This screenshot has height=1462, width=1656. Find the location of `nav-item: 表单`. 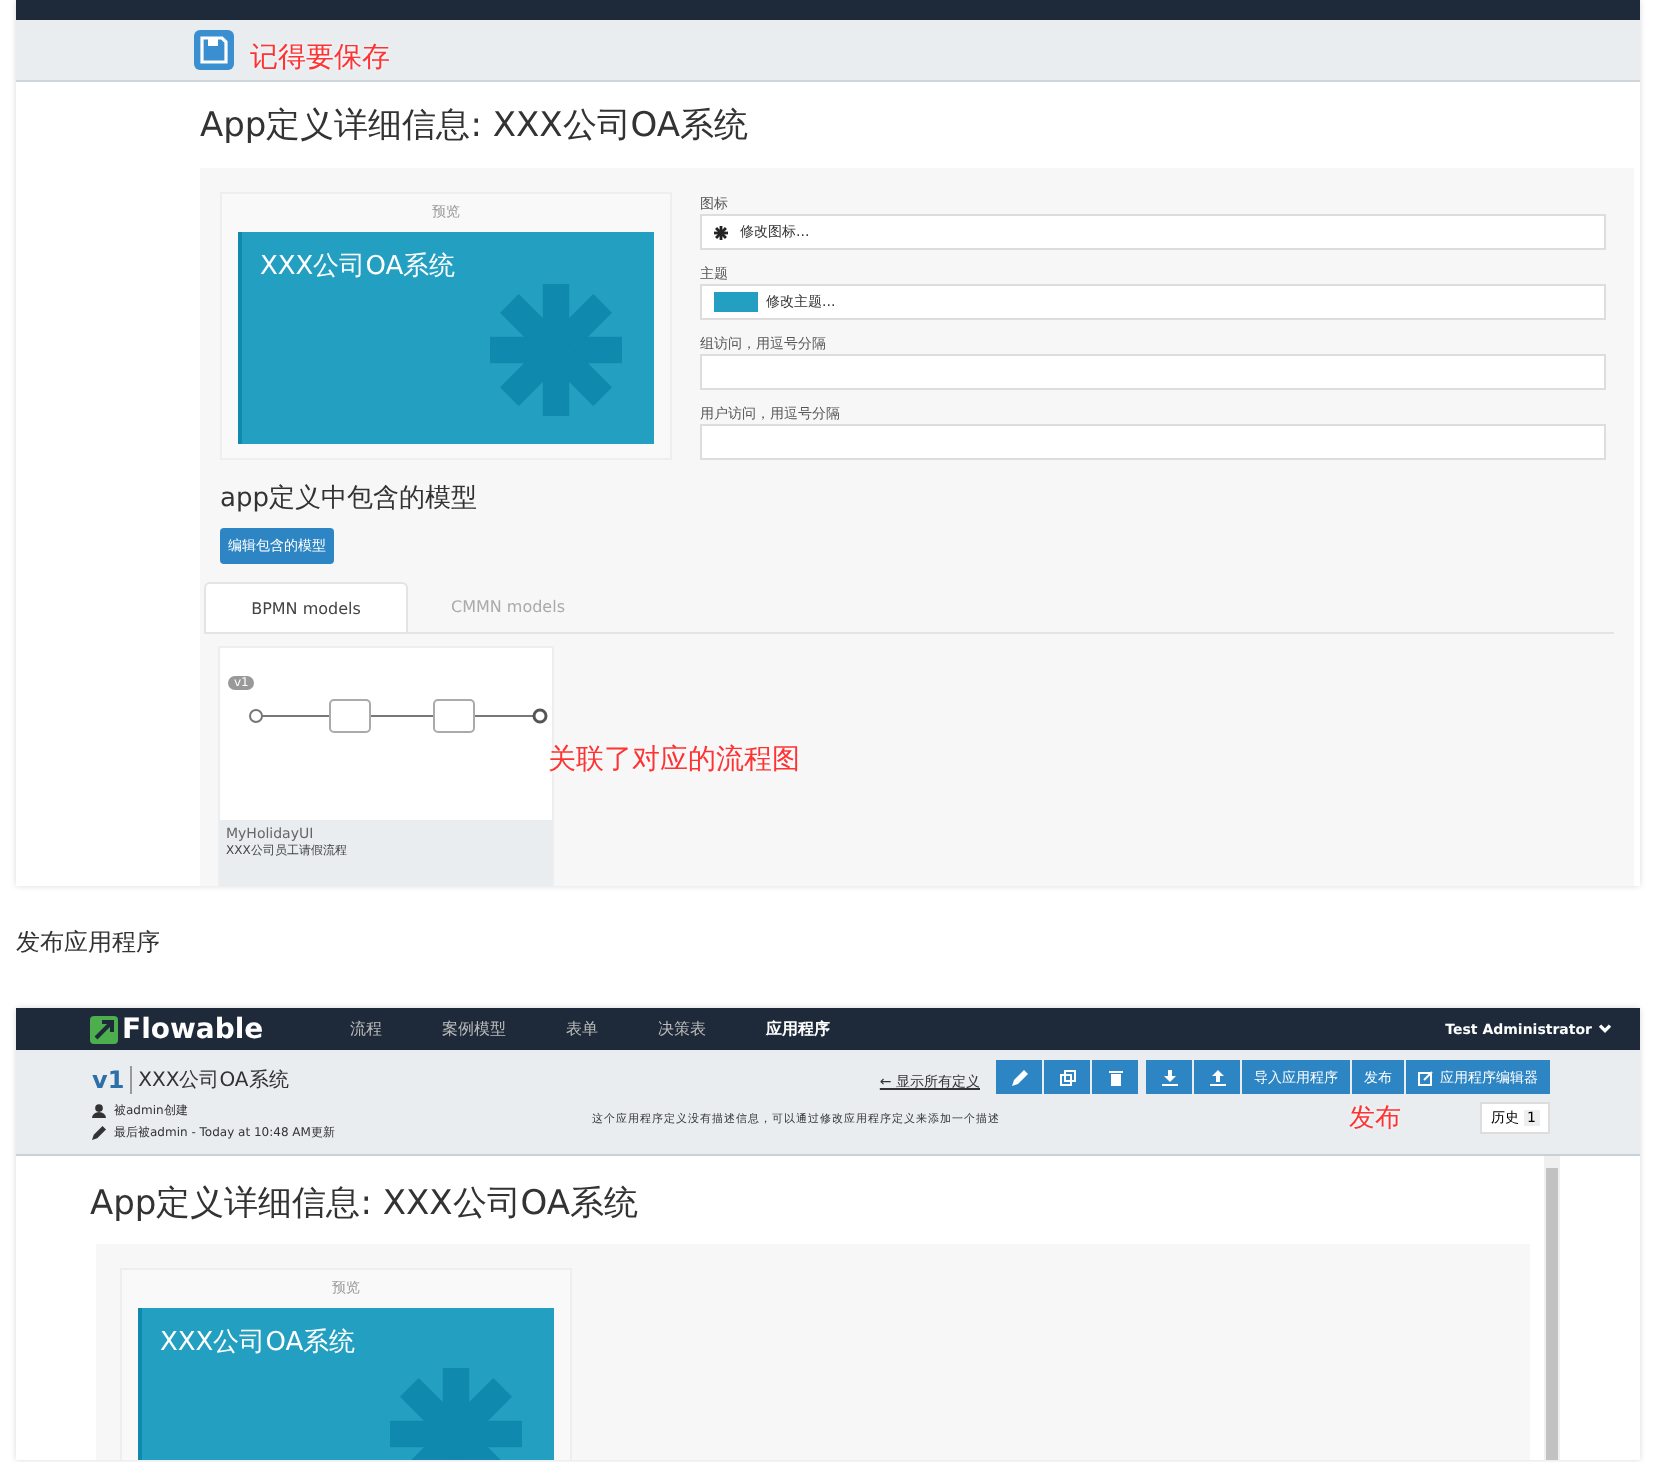

nav-item: 表单 is located at coordinates (582, 1029).